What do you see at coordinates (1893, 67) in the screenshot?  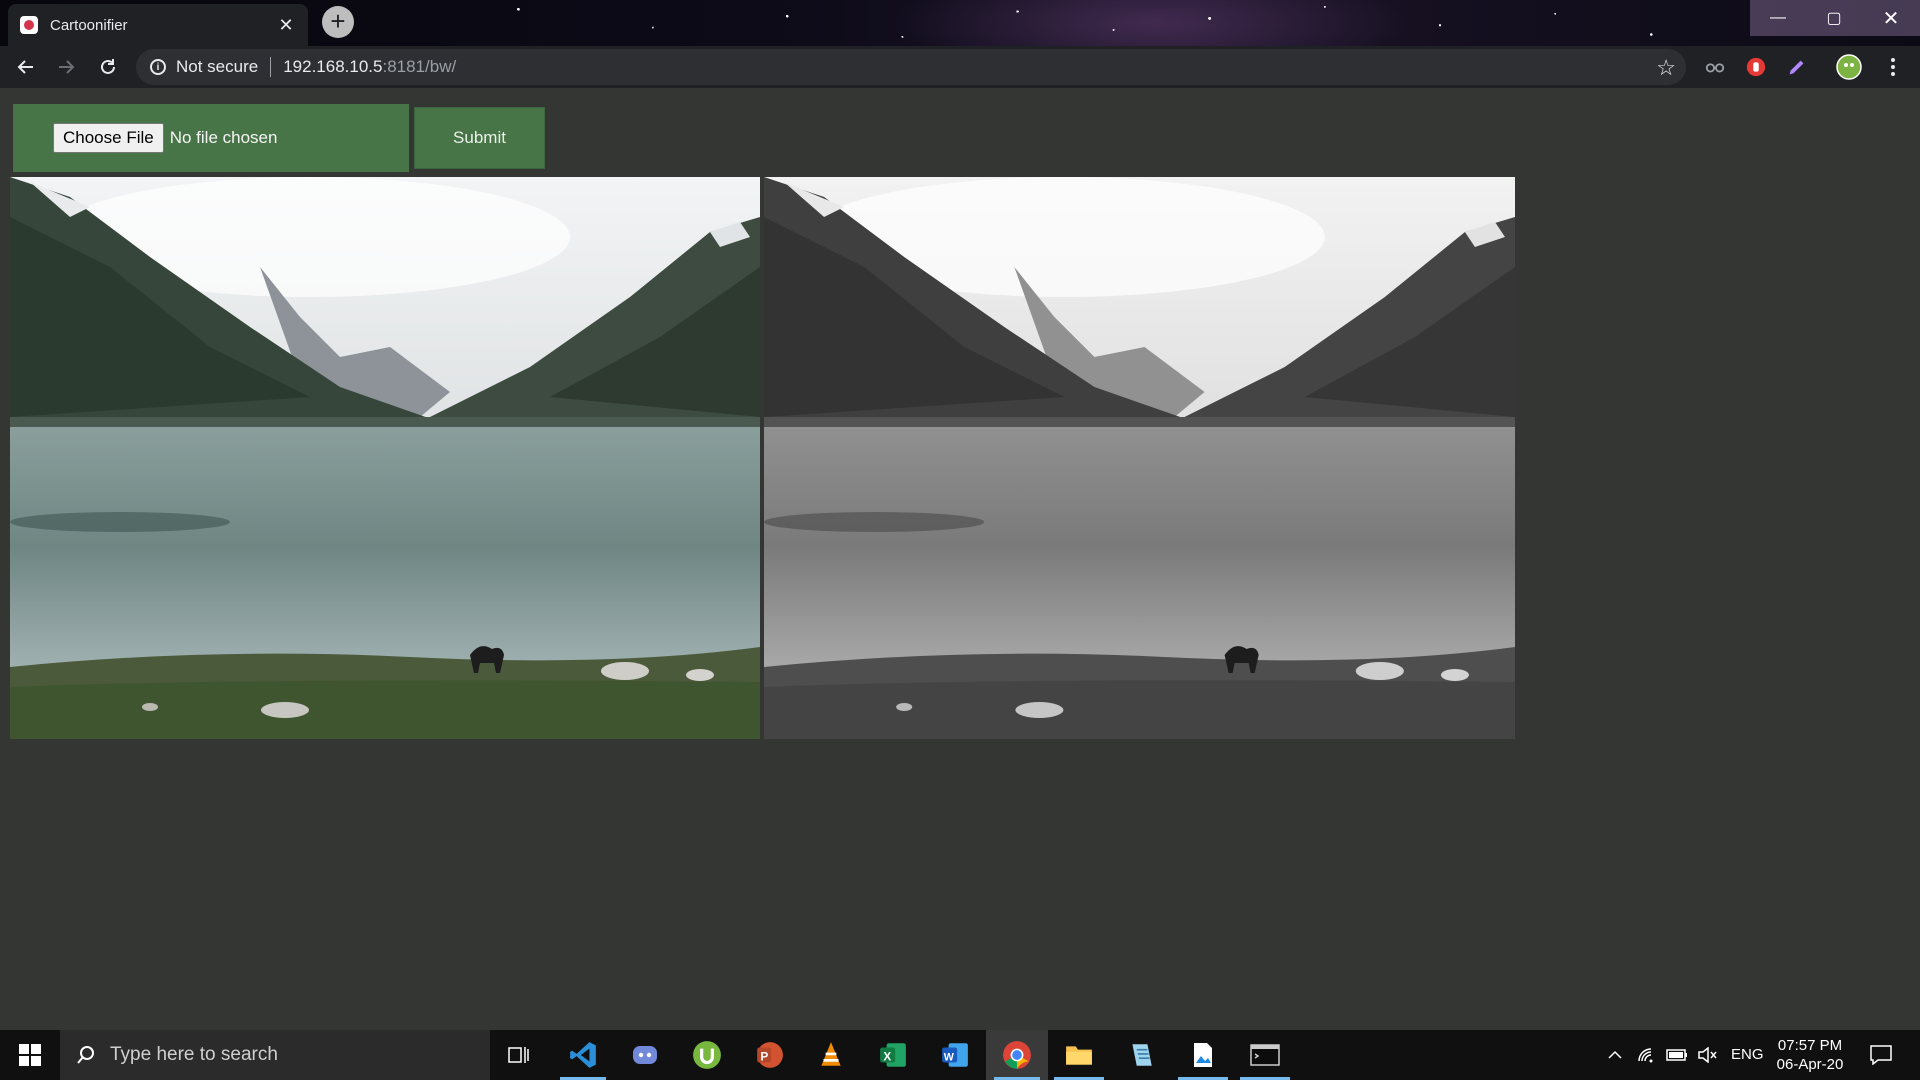 I see `chrome-menu-icon` at bounding box center [1893, 67].